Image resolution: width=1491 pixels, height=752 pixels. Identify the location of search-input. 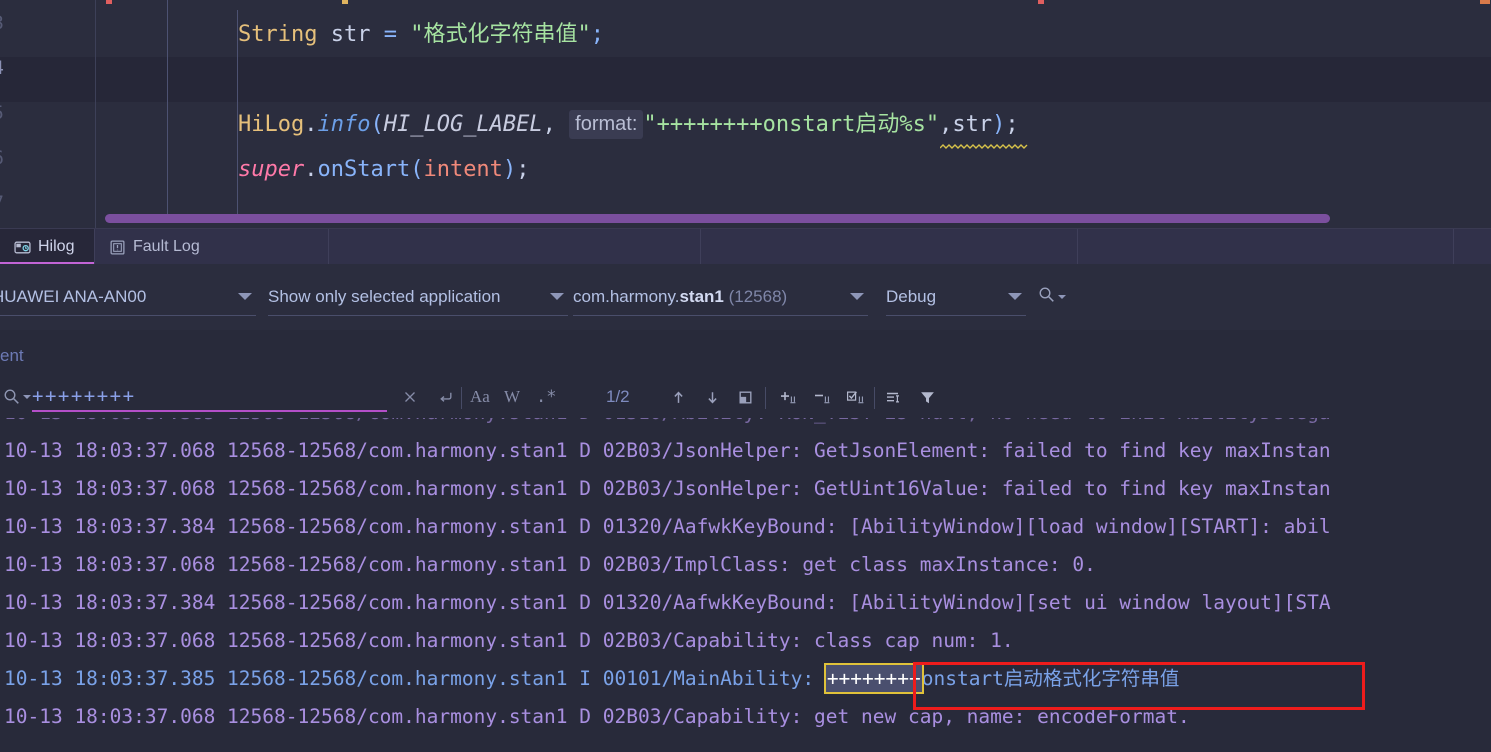
(209, 398).